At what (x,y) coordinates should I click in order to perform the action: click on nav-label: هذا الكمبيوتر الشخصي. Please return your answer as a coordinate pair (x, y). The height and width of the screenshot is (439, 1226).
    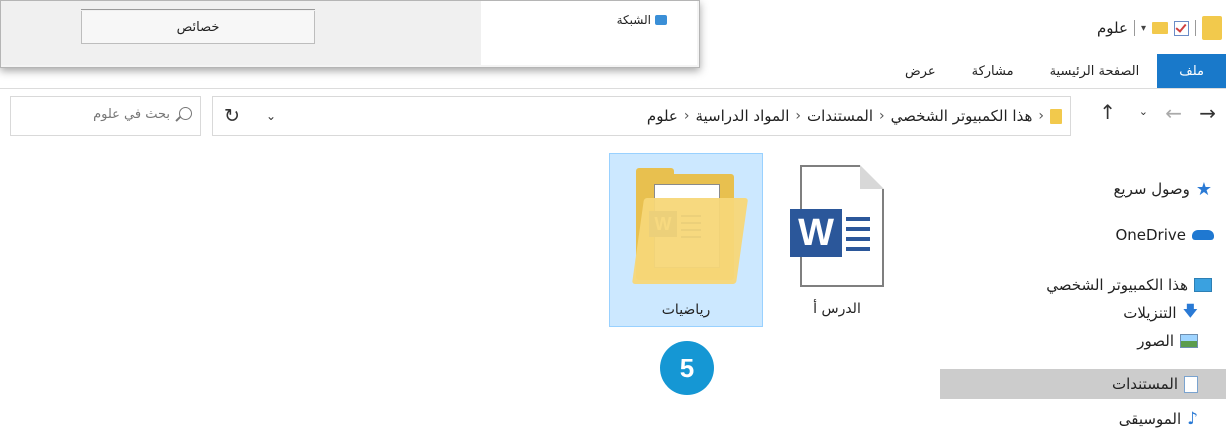
    Looking at the image, I should click on (1117, 285).